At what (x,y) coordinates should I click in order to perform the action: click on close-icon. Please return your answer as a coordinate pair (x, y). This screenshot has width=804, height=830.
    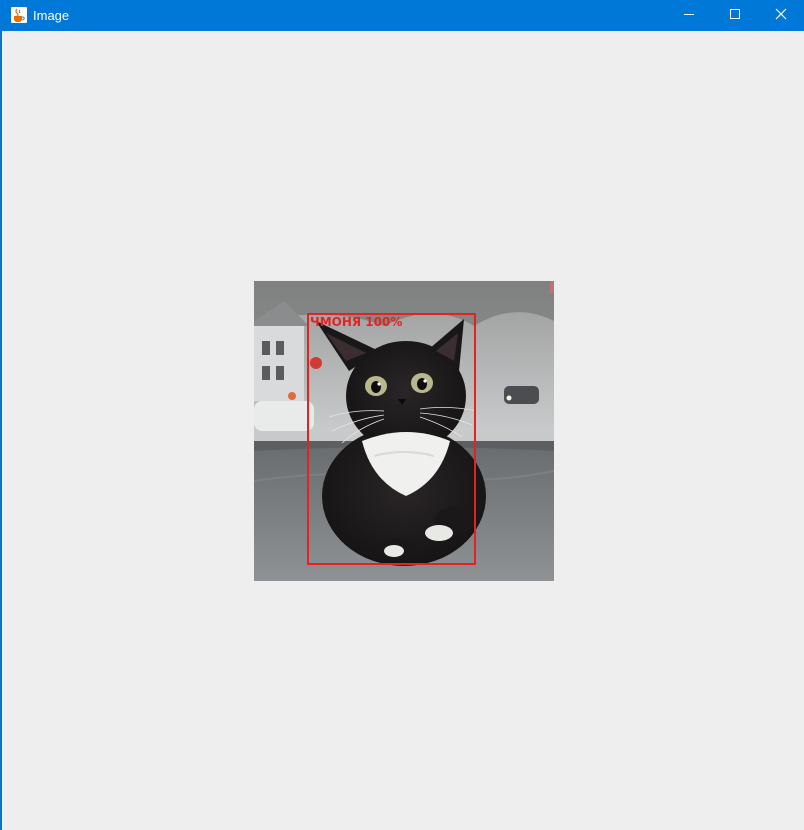
    Looking at the image, I should click on (781, 16).